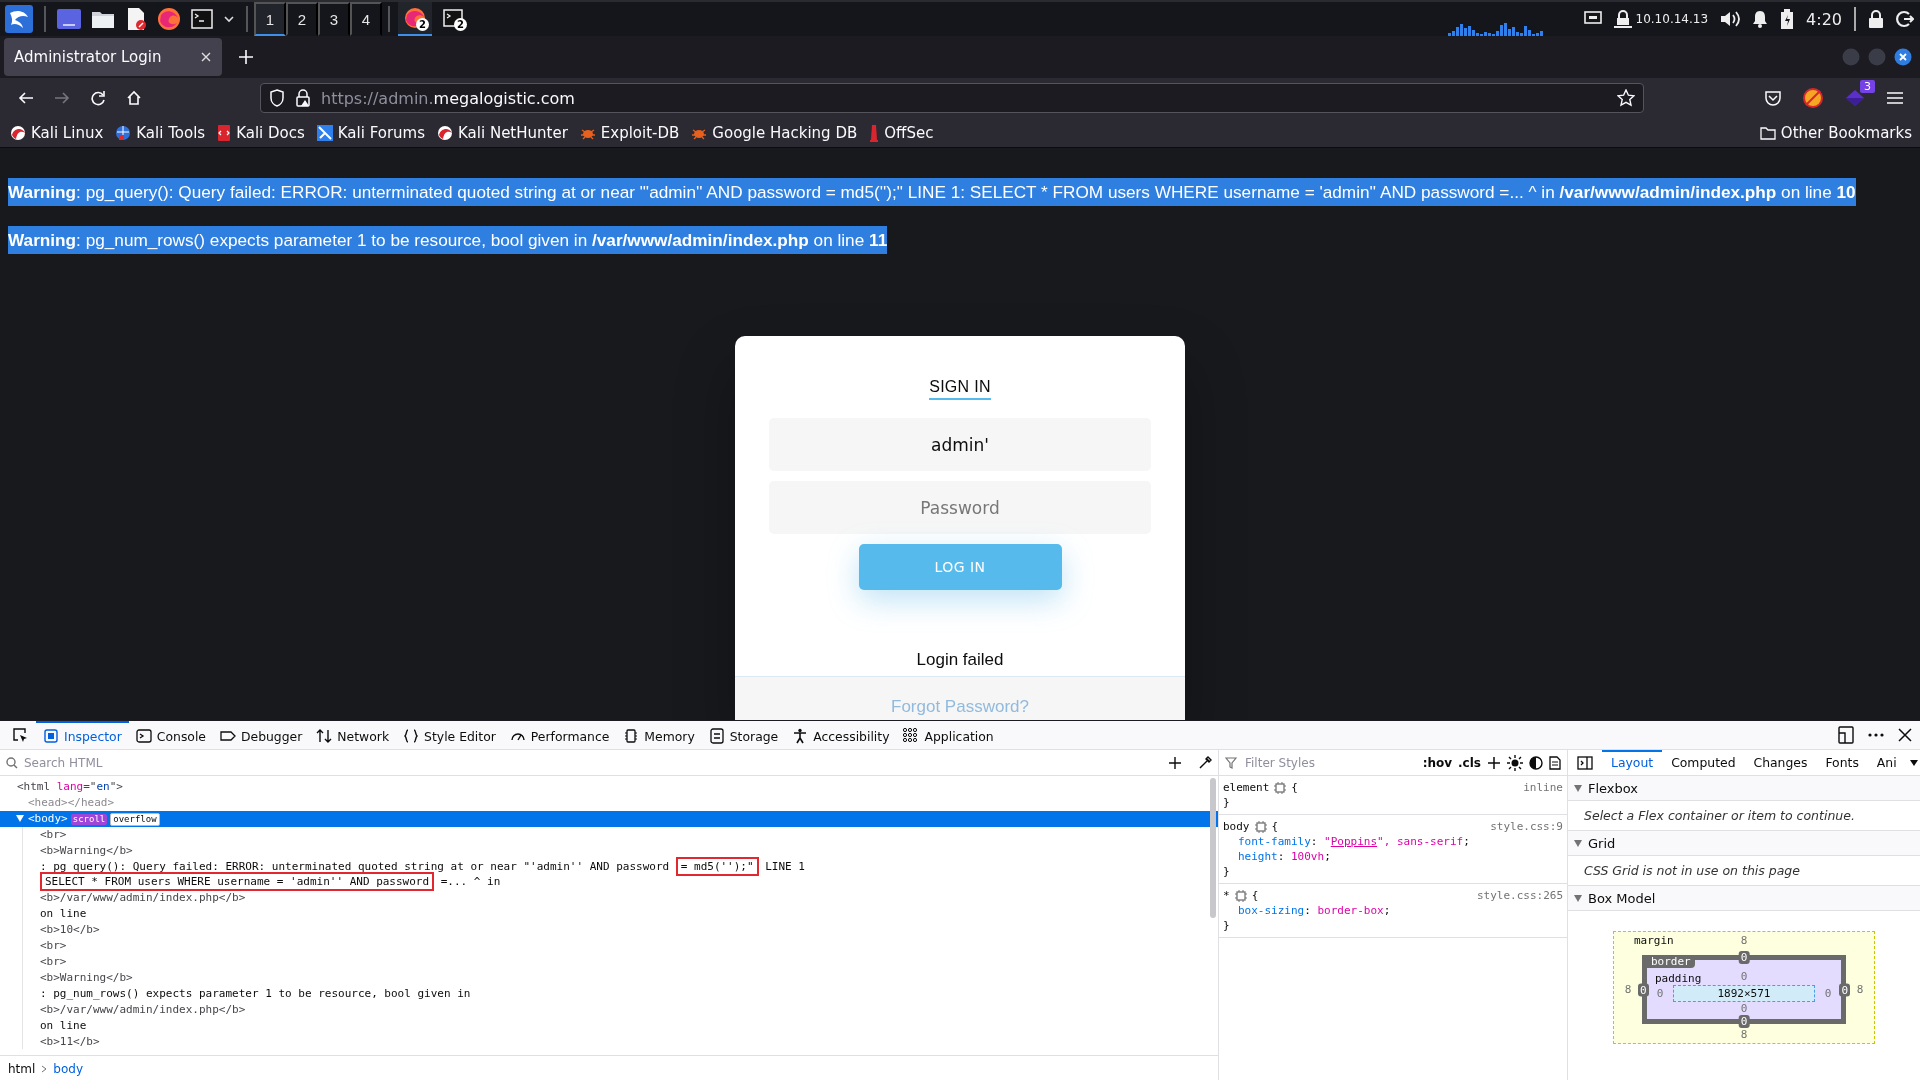  What do you see at coordinates (89, 819) in the screenshot?
I see `node-badge: scroll` at bounding box center [89, 819].